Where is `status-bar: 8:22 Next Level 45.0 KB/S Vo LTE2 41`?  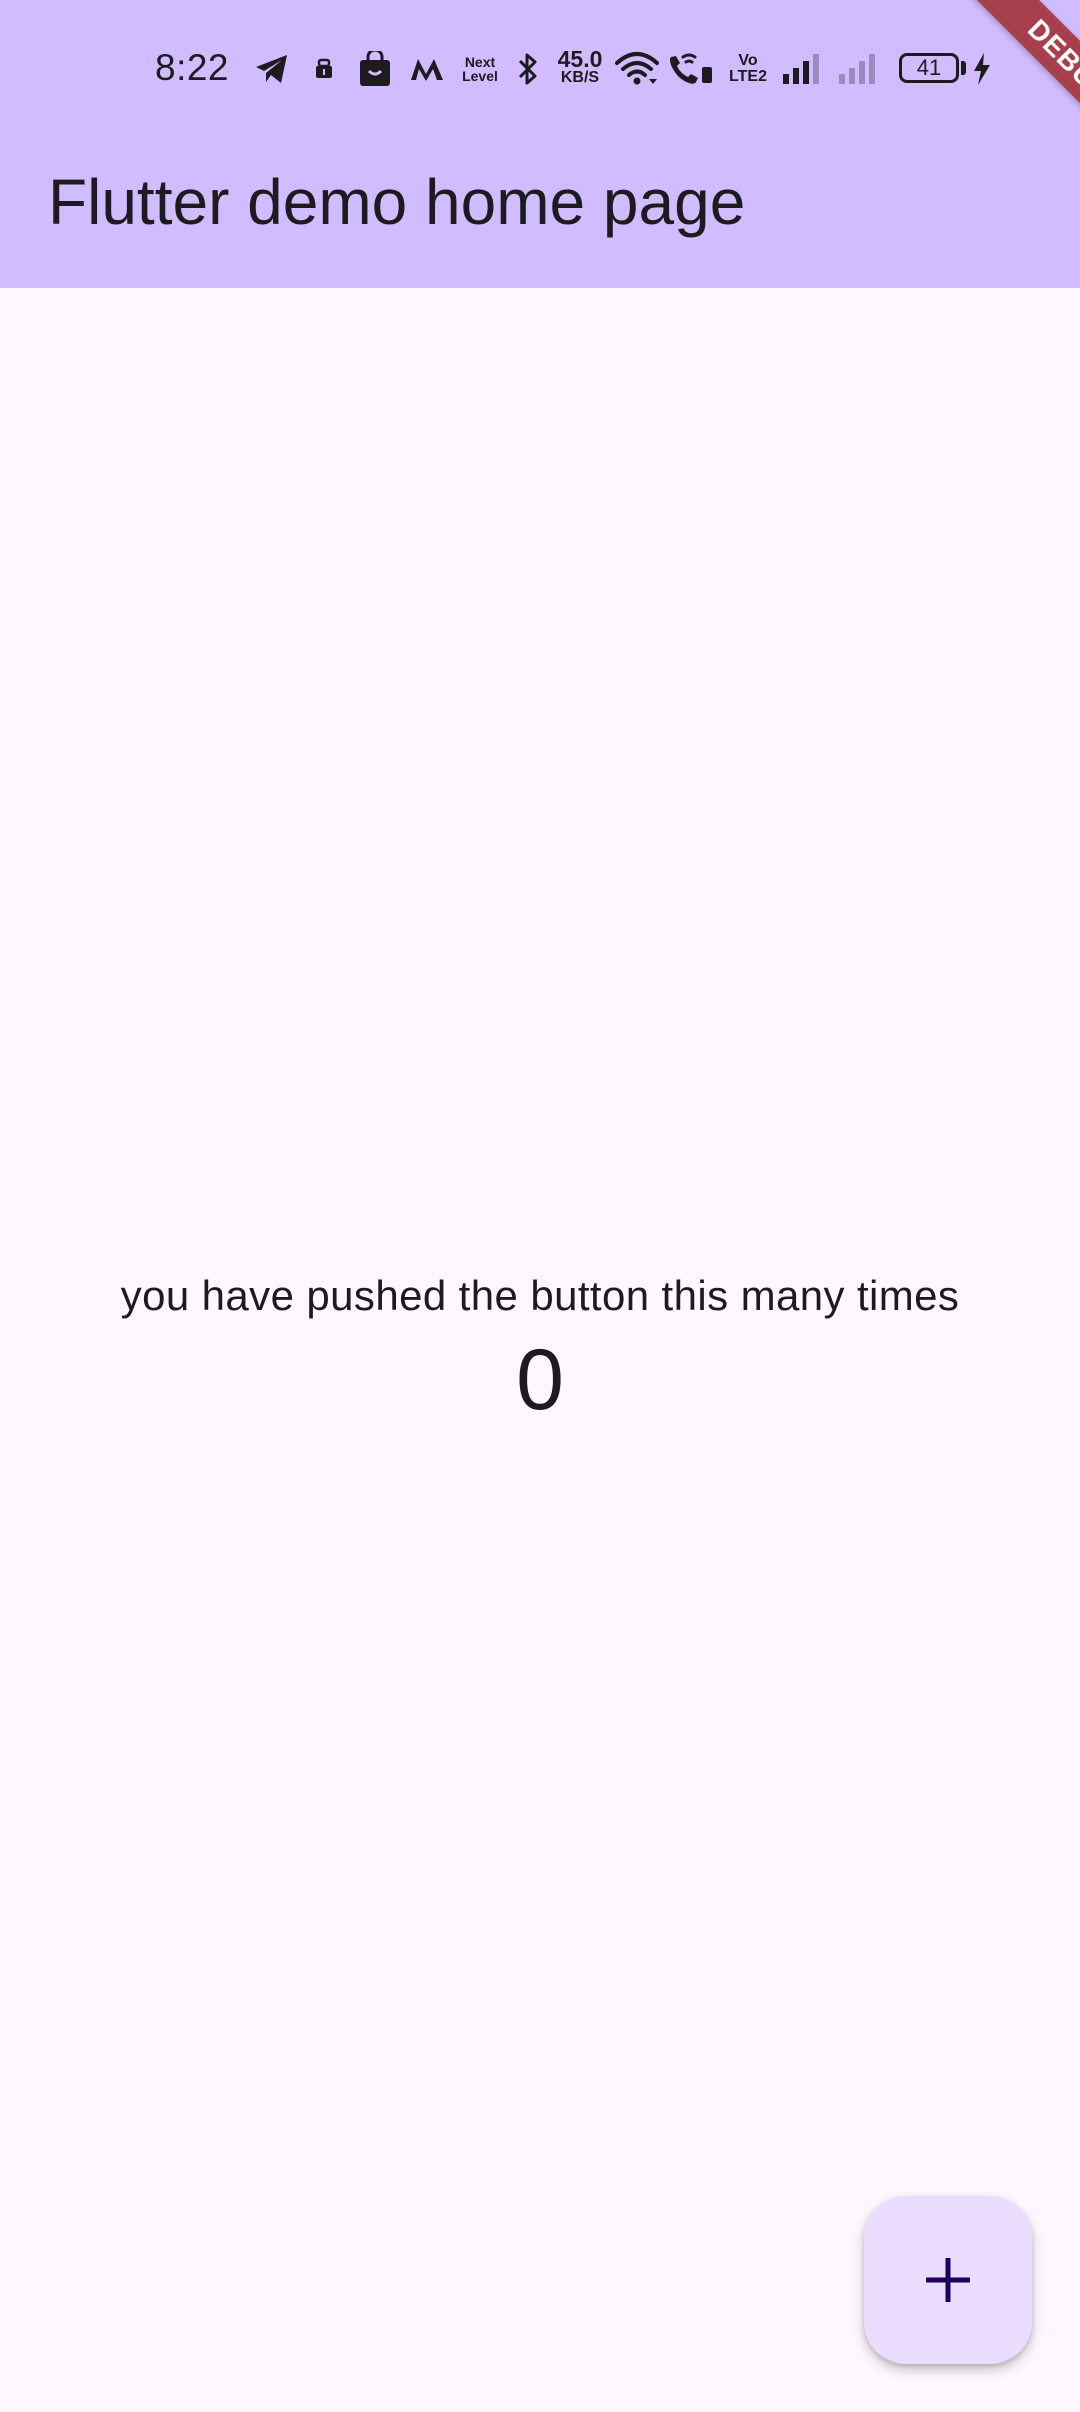 status-bar: 8:22 Next Level 45.0 KB/S Vo LTE2 41 is located at coordinates (540, 69).